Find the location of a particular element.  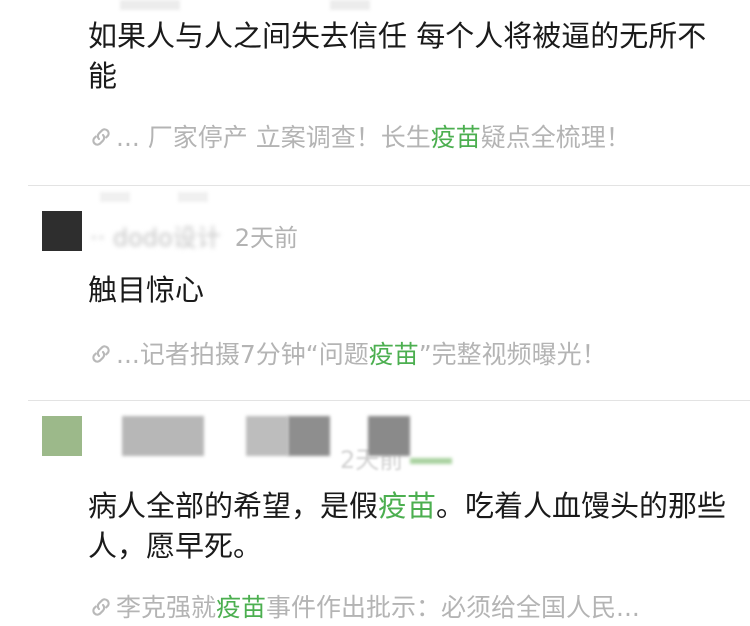

link-text-after: ”完整视频曝光！ is located at coordinates (512, 354).